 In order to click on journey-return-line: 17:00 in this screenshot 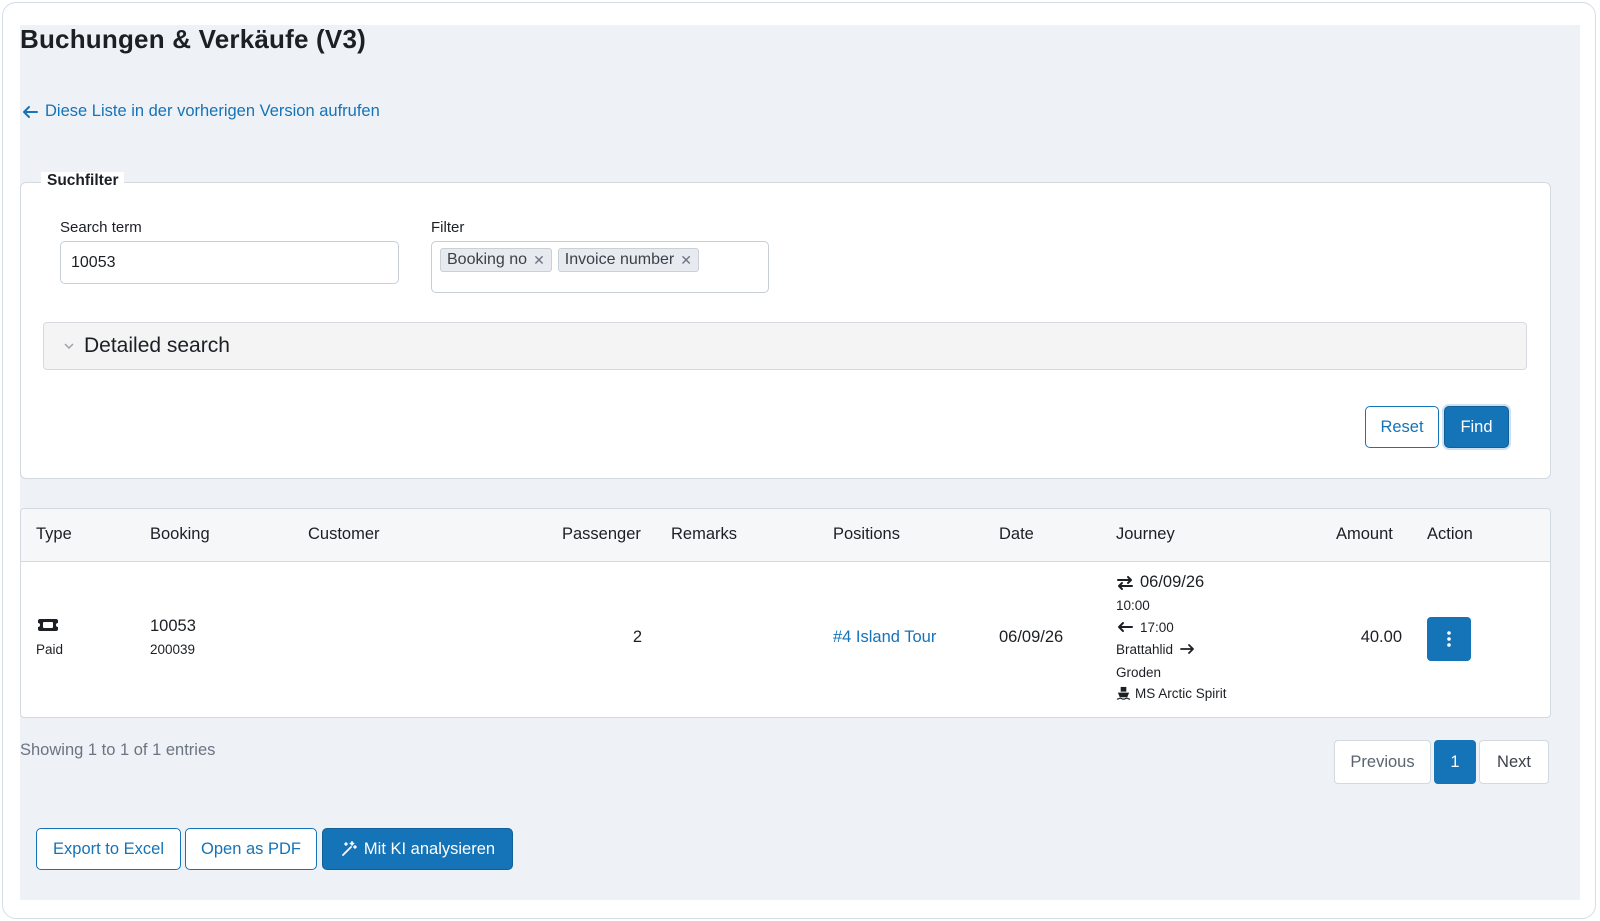, I will do `click(1145, 627)`.